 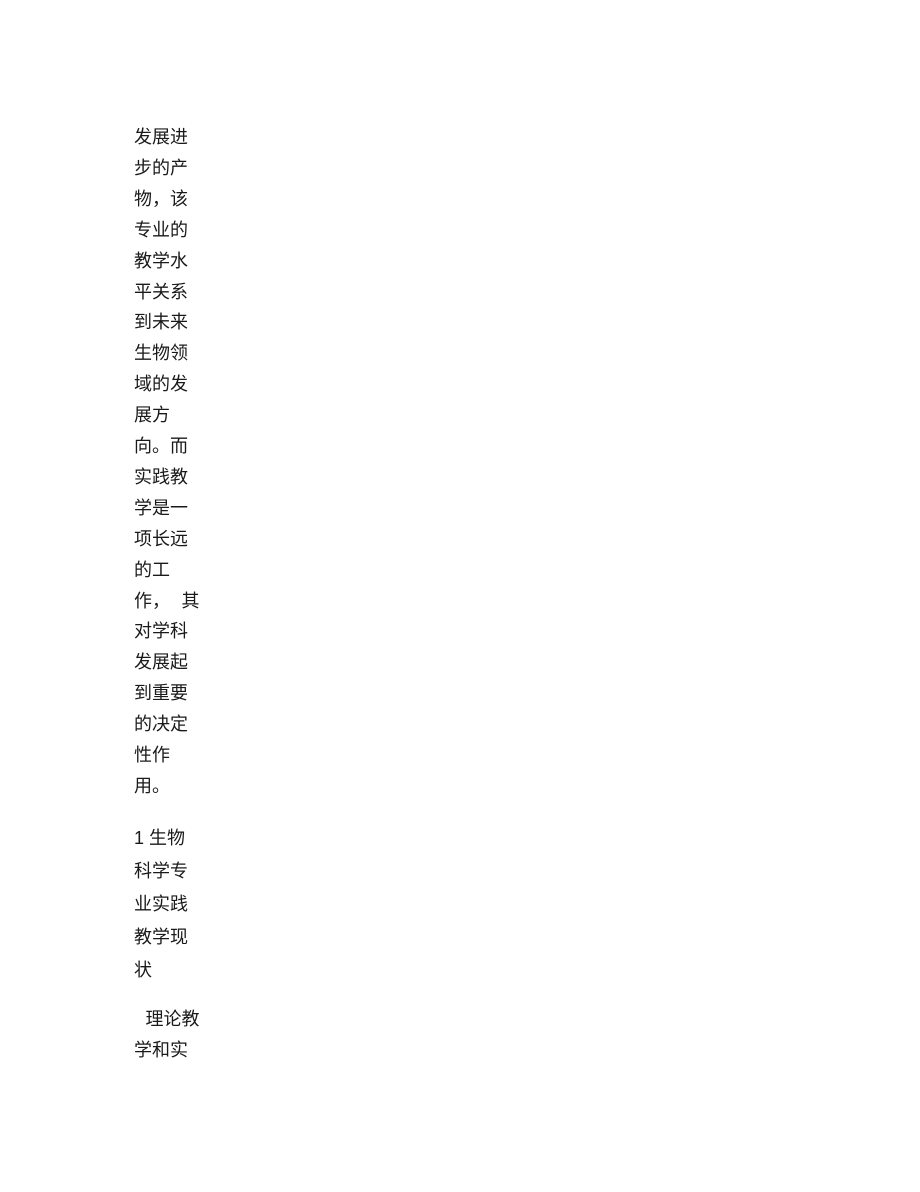 I want to click on text-line: 物，该, so click(x=161, y=199).